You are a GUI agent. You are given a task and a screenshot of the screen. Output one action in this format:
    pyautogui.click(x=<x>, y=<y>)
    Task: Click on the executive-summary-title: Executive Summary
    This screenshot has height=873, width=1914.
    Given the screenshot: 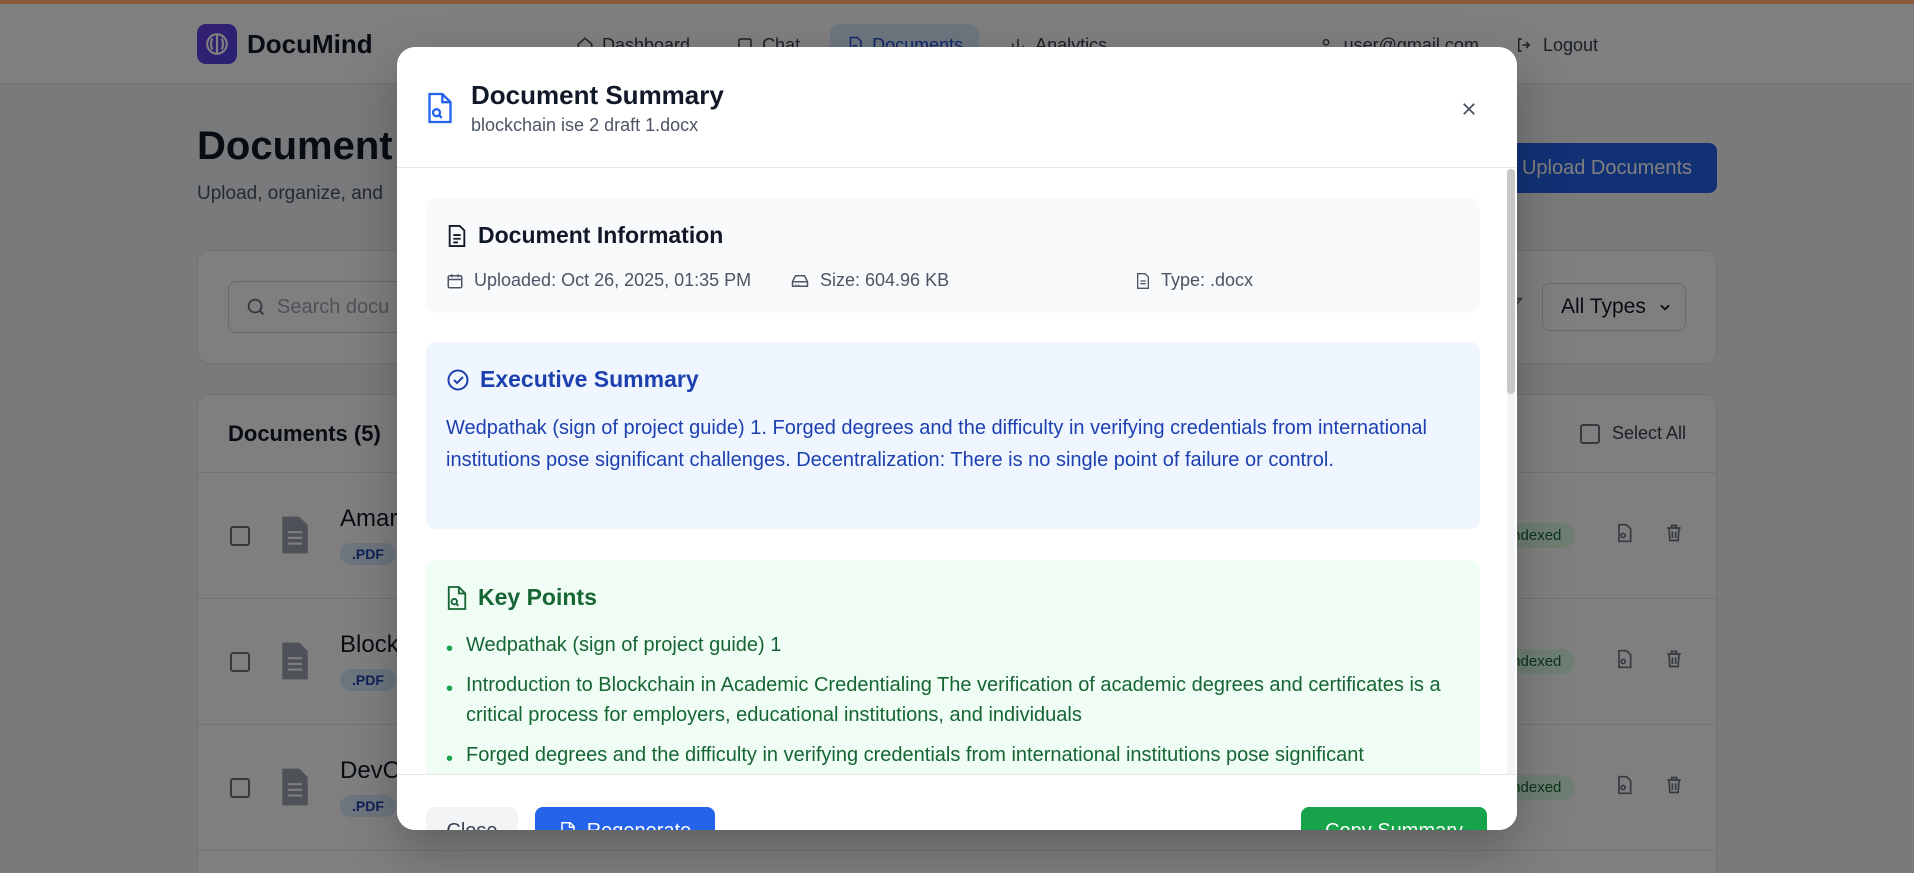 What is the action you would take?
    pyautogui.click(x=572, y=379)
    